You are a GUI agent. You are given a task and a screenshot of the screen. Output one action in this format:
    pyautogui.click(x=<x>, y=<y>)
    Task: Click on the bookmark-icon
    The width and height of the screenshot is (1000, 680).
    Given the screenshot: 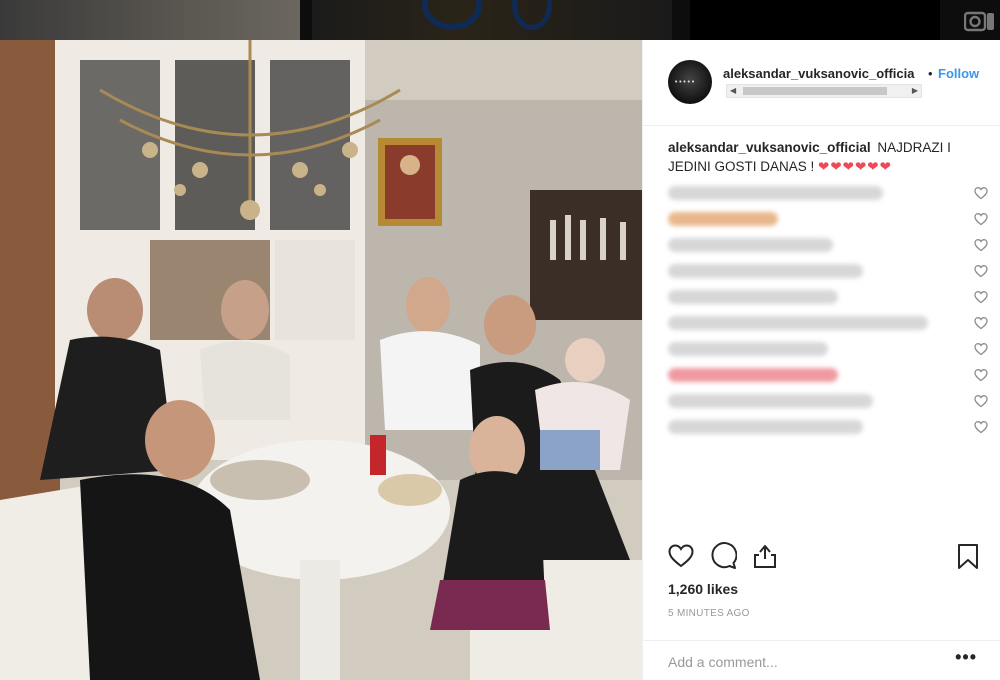 What is the action you would take?
    pyautogui.click(x=968, y=556)
    